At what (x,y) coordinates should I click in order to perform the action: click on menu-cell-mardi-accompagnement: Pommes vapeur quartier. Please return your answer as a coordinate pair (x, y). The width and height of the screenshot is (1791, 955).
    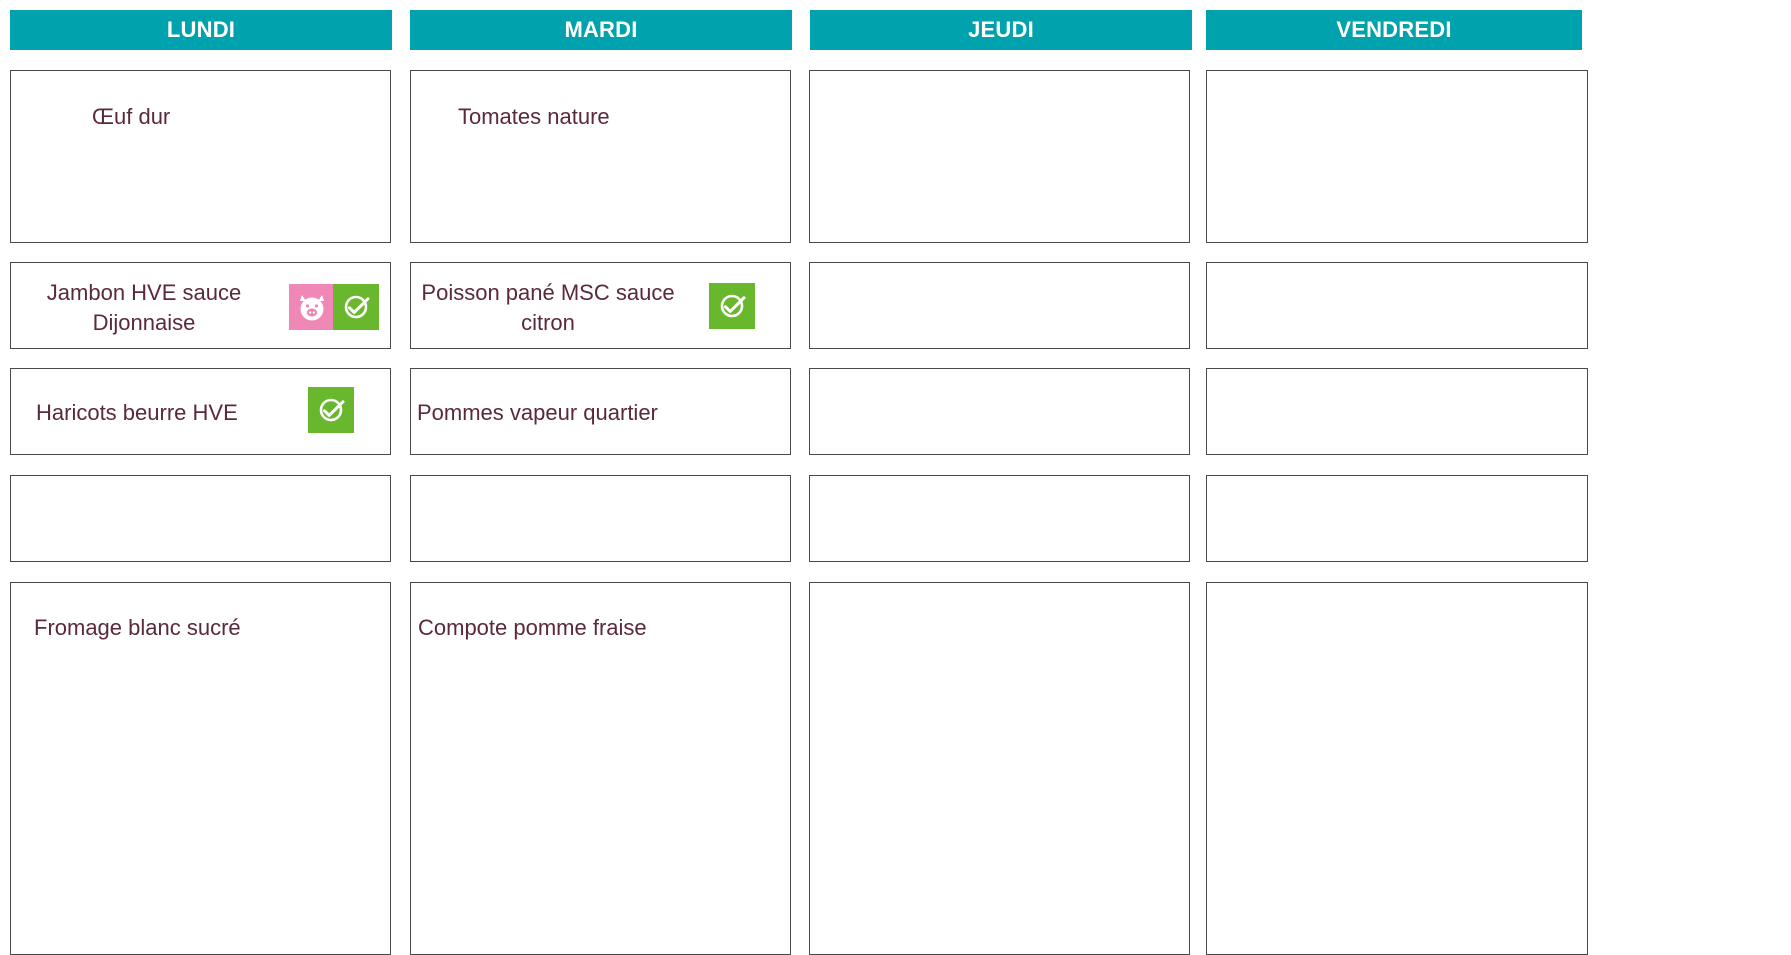
    Looking at the image, I should click on (600, 411).